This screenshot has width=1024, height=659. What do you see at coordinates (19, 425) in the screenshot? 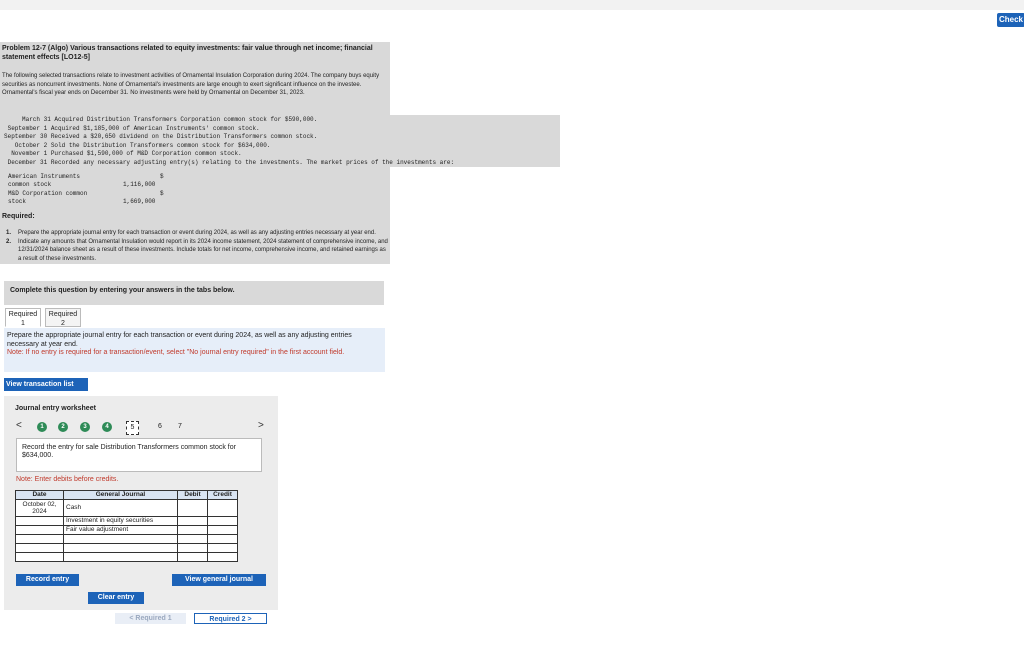
I see `chevron-left-icon: <` at bounding box center [19, 425].